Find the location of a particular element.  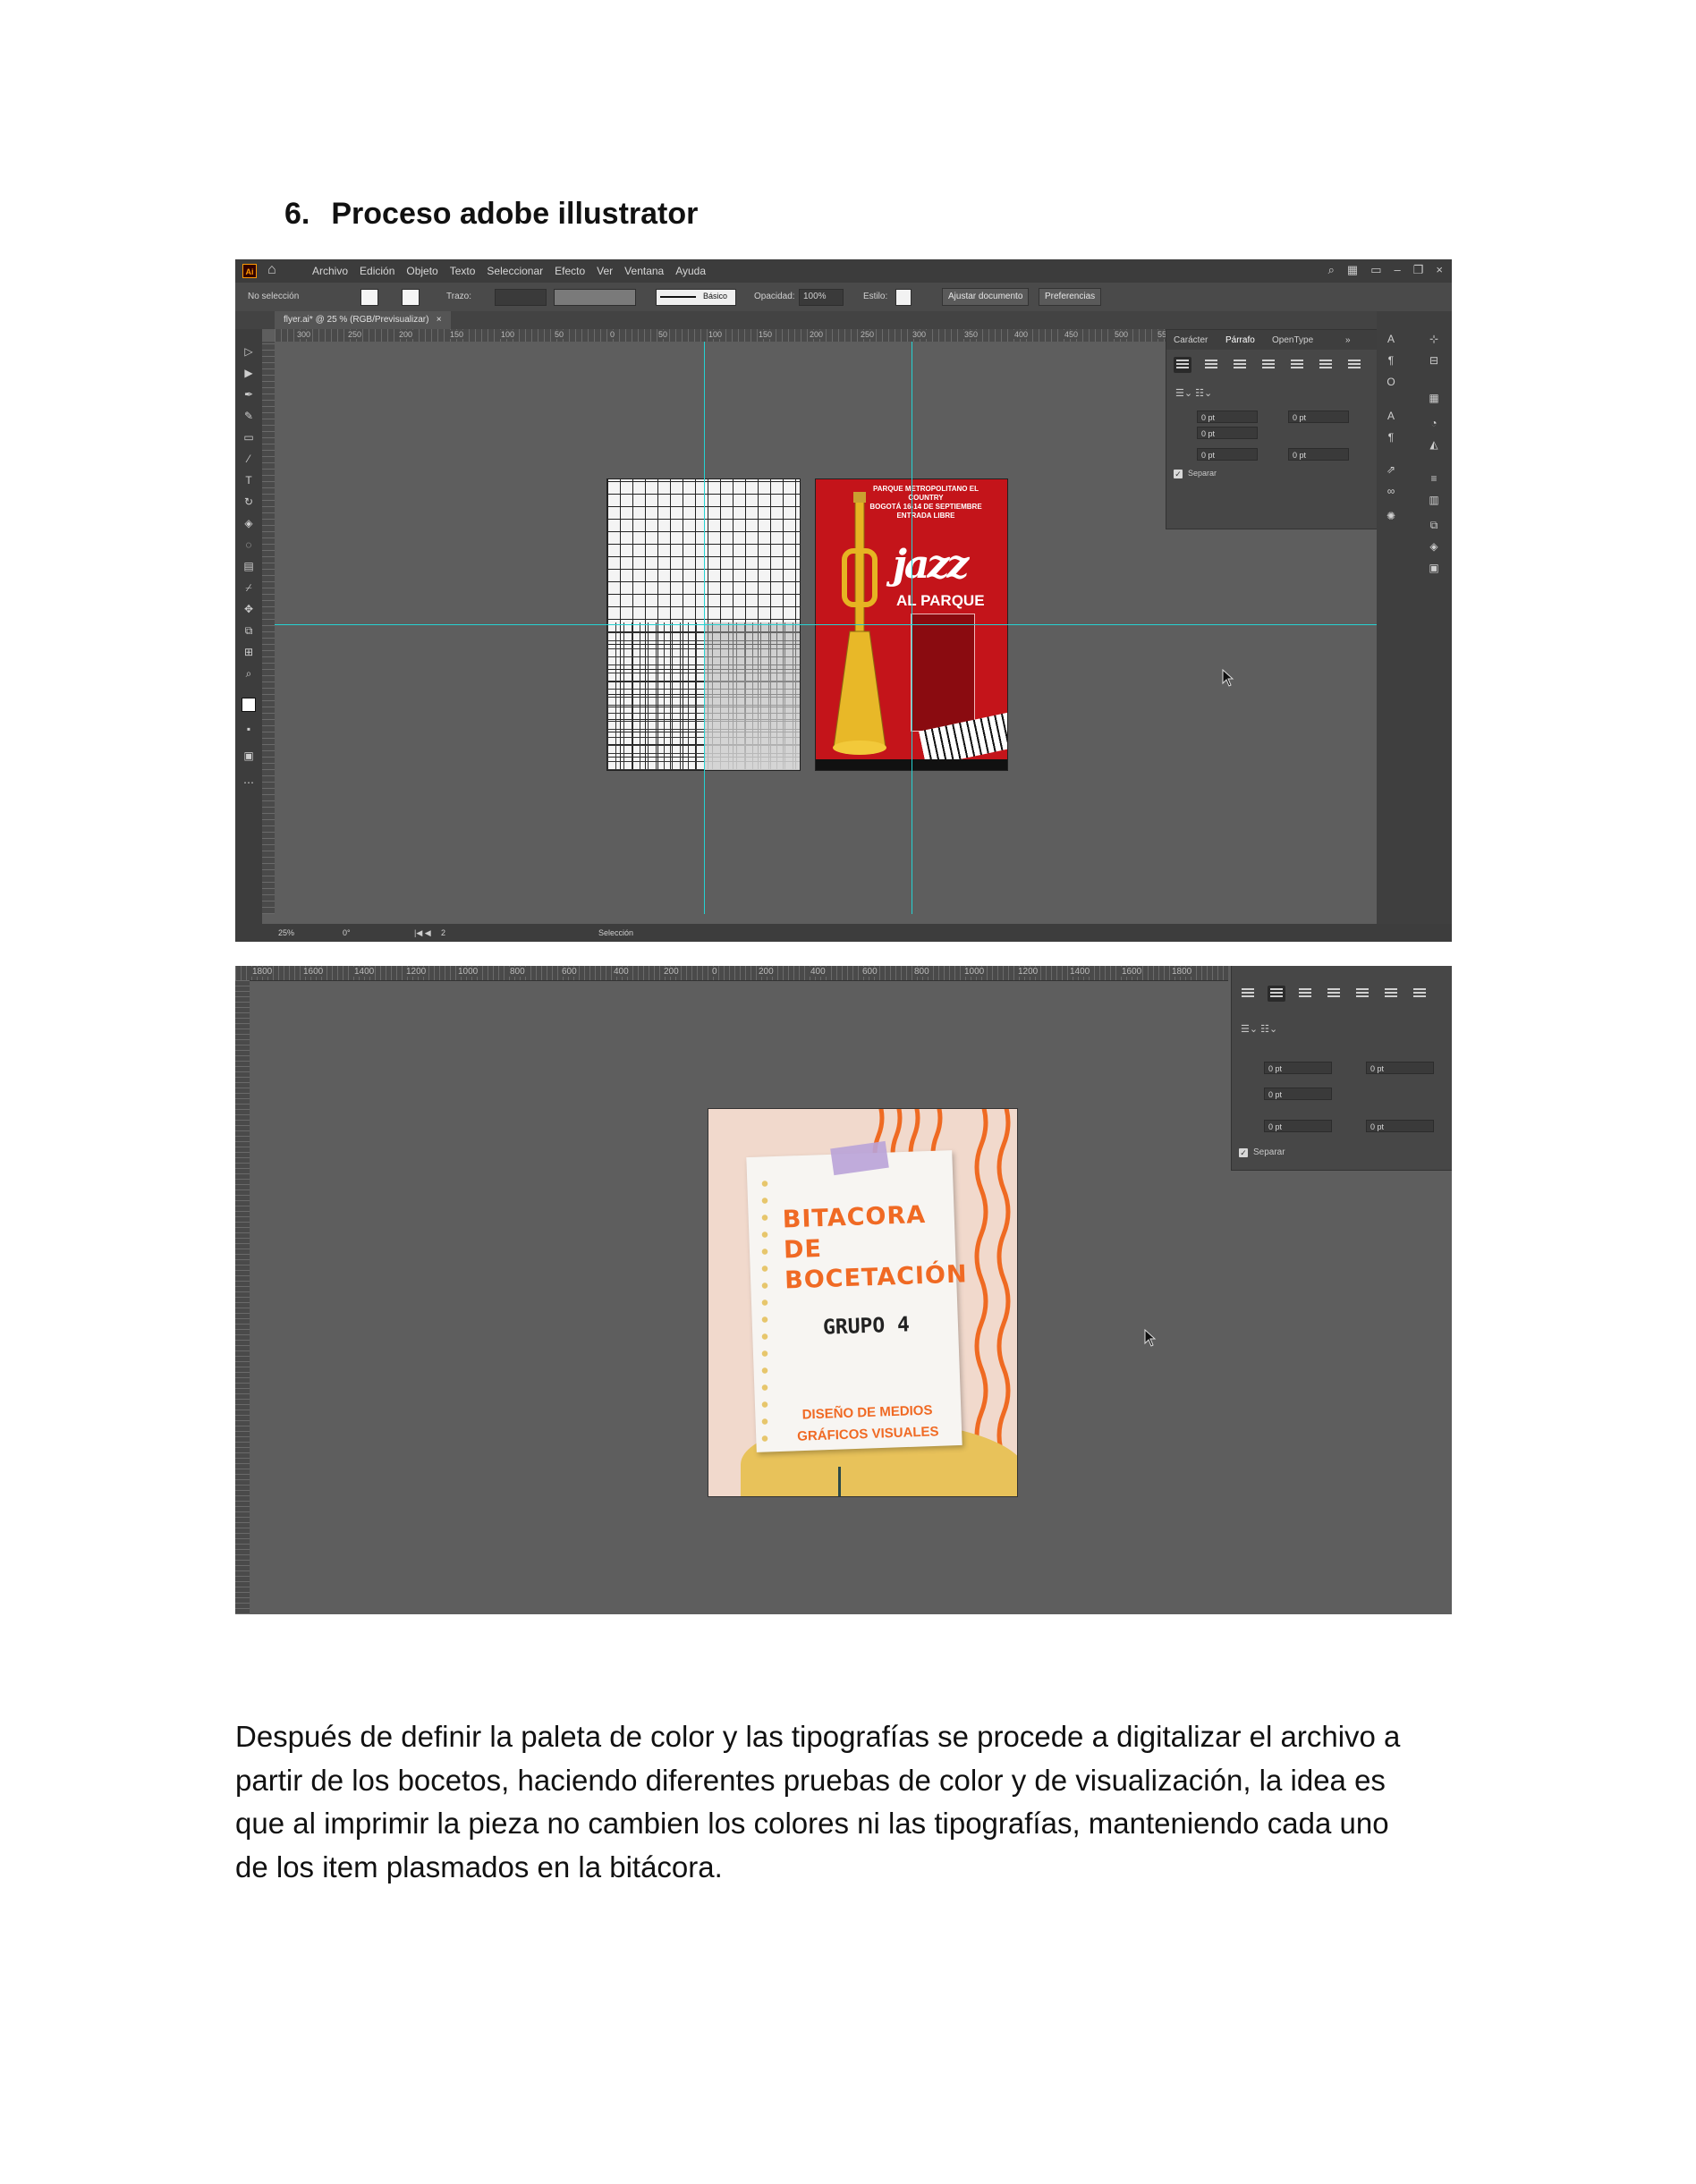

shape-builder-tool-icon: ⧉ is located at coordinates (249, 630).